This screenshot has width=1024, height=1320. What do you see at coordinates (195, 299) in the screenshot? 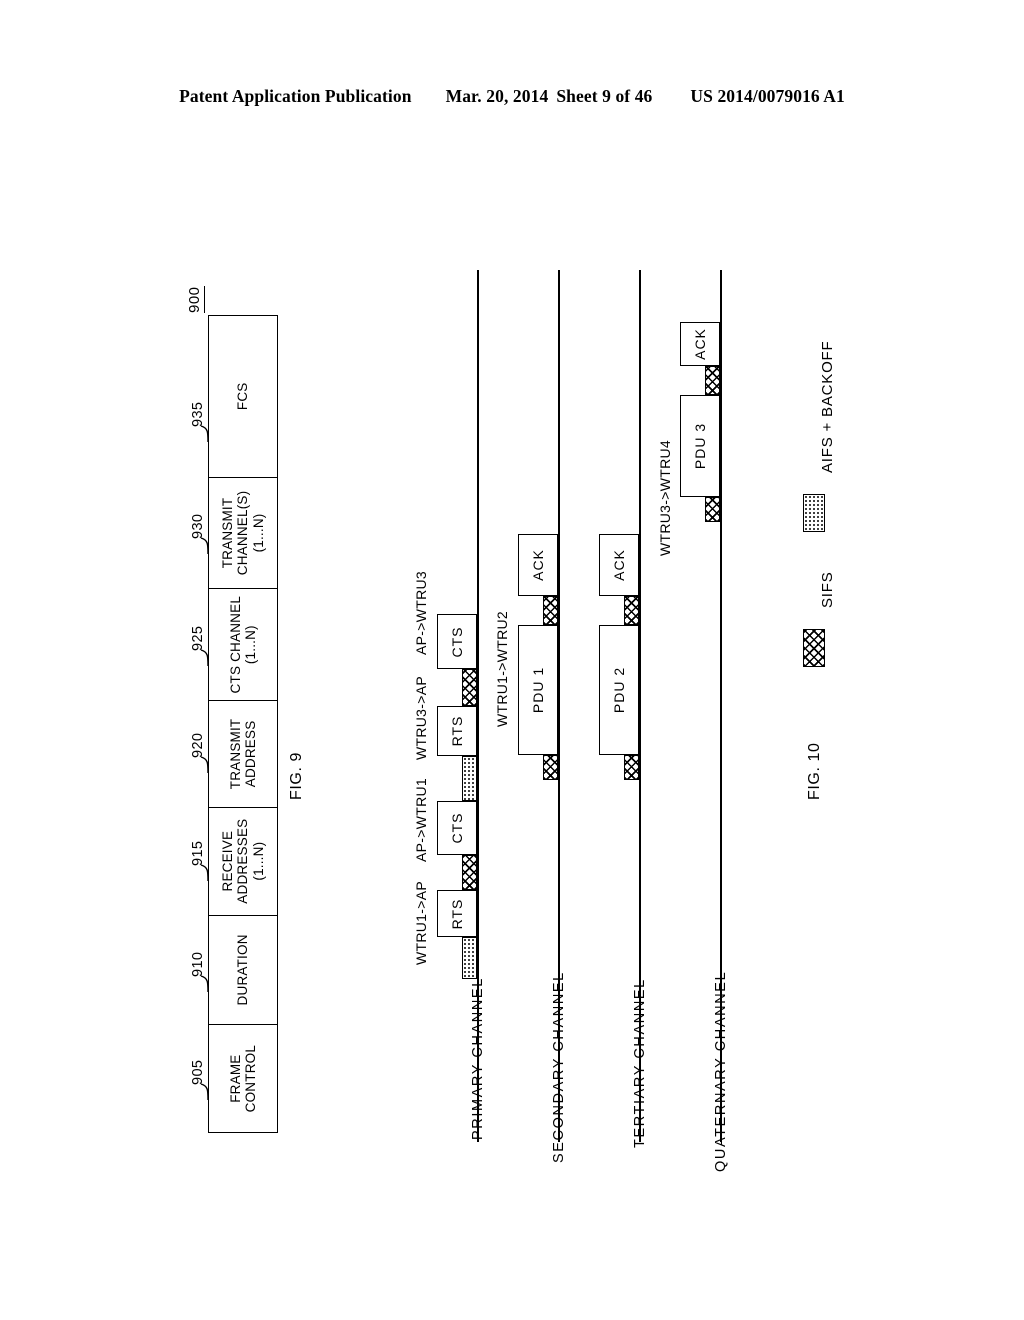
I see `figure-900-reference: 900` at bounding box center [195, 299].